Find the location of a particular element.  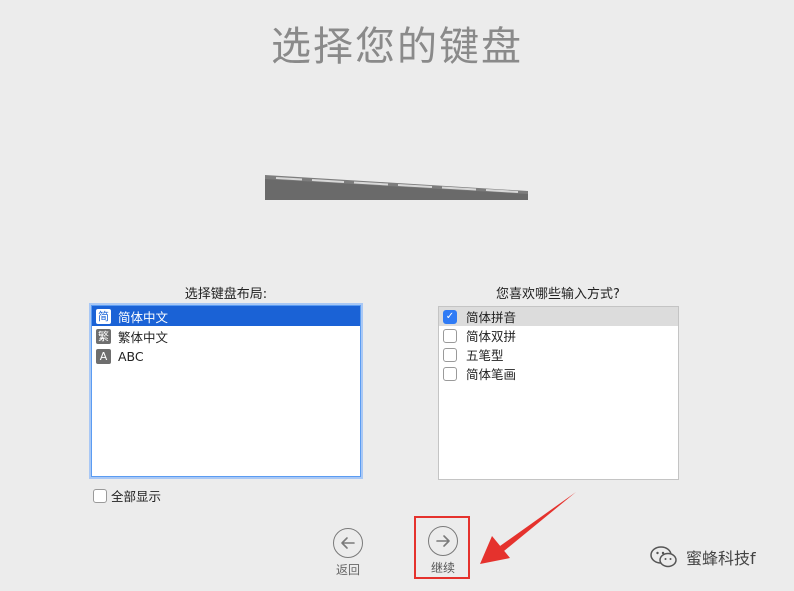

input-method-list: ✓ 简体拼音 简体双拼 五笔型 简体笔画 is located at coordinates (558, 393).